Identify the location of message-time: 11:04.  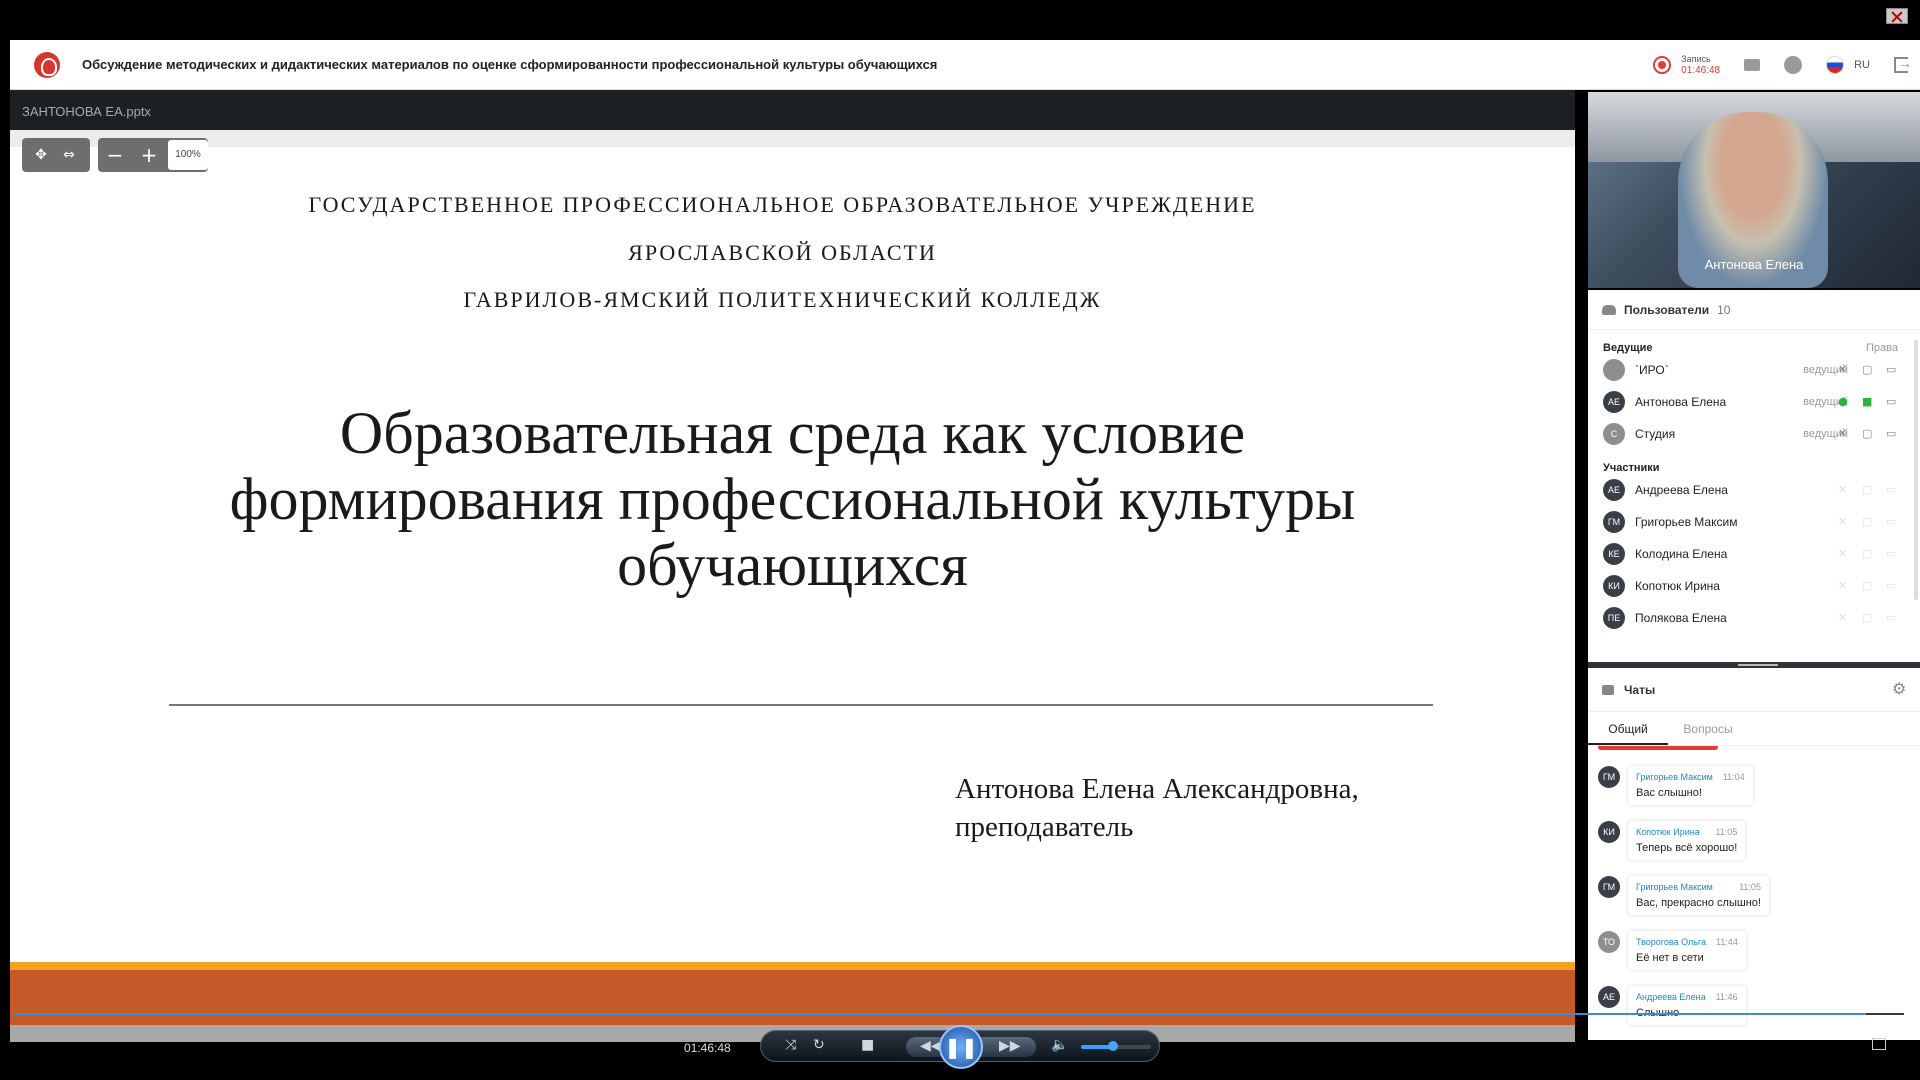
(1733, 777).